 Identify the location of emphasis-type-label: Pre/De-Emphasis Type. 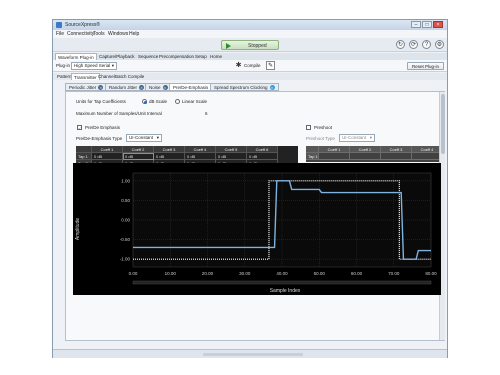
(99, 138).